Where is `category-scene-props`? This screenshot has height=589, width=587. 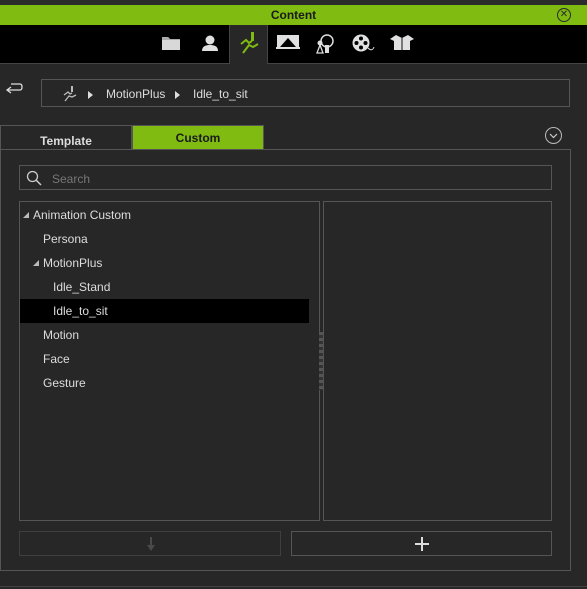
category-scene-props is located at coordinates (324, 44).